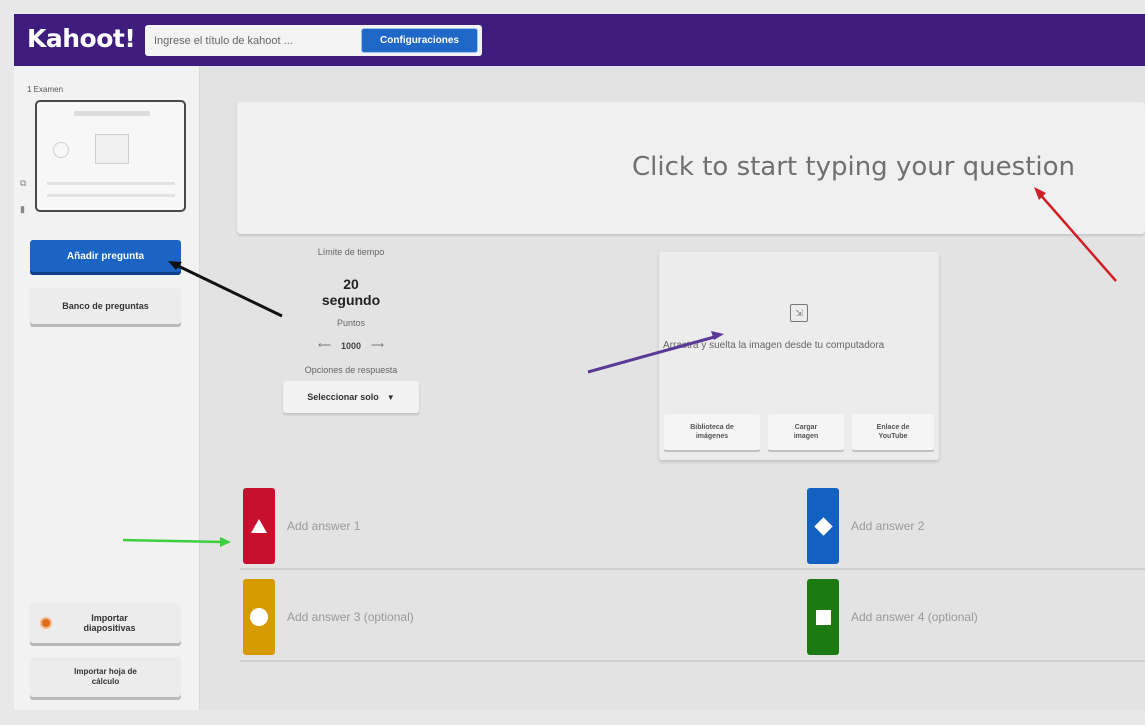 This screenshot has width=1145, height=725. What do you see at coordinates (225, 542) in the screenshot?
I see `green-arrowhead` at bounding box center [225, 542].